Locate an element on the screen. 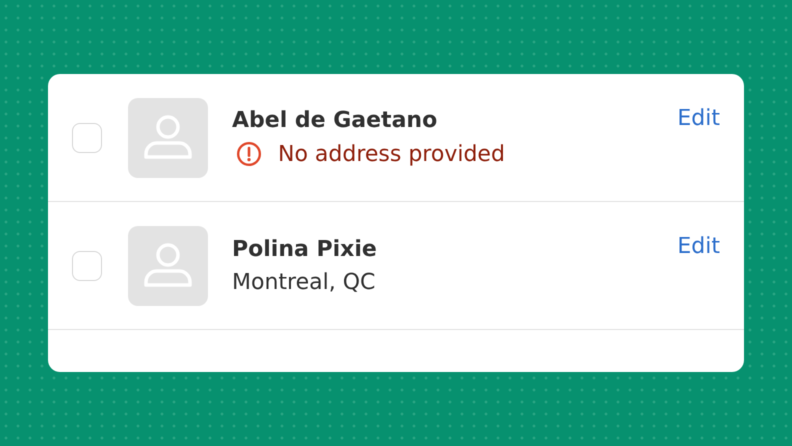  customer-address: Montreal, QC is located at coordinates (304, 282).